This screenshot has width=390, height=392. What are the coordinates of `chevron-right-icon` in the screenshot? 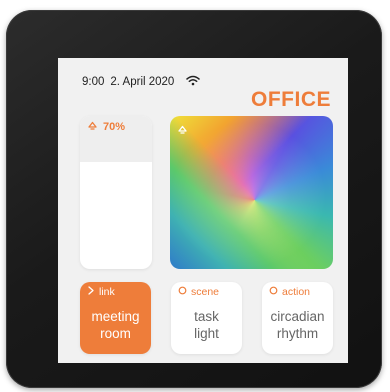 It's located at (91, 292).